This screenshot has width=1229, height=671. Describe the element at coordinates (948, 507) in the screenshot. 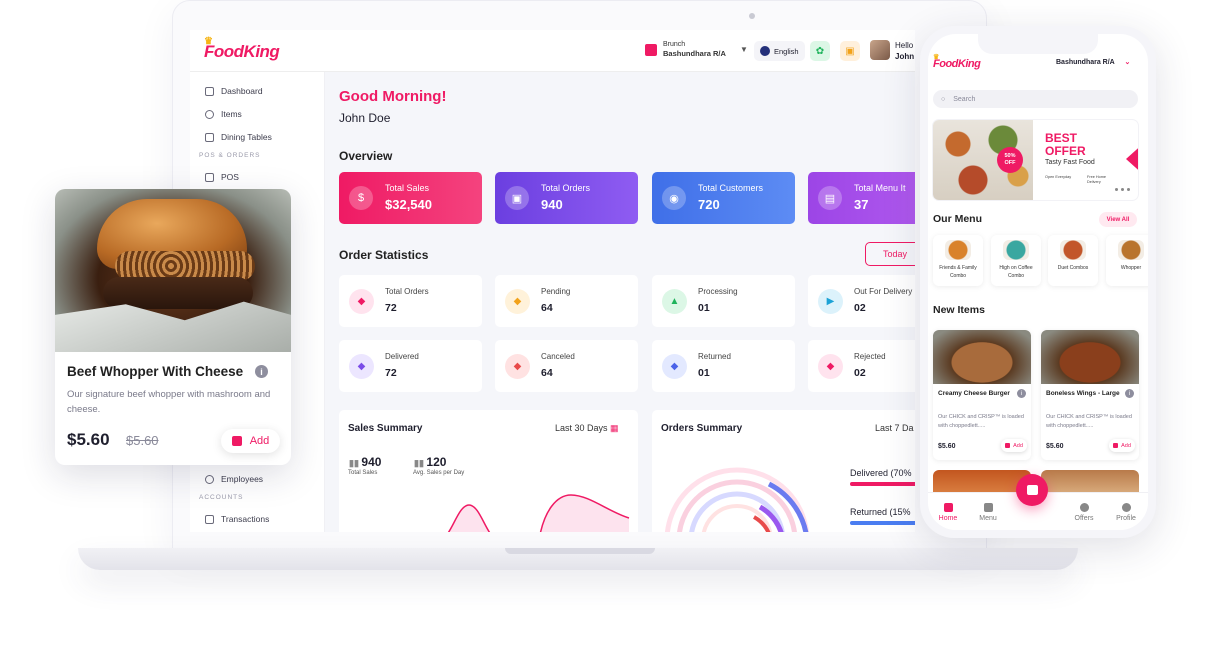

I see `home-icon` at that location.